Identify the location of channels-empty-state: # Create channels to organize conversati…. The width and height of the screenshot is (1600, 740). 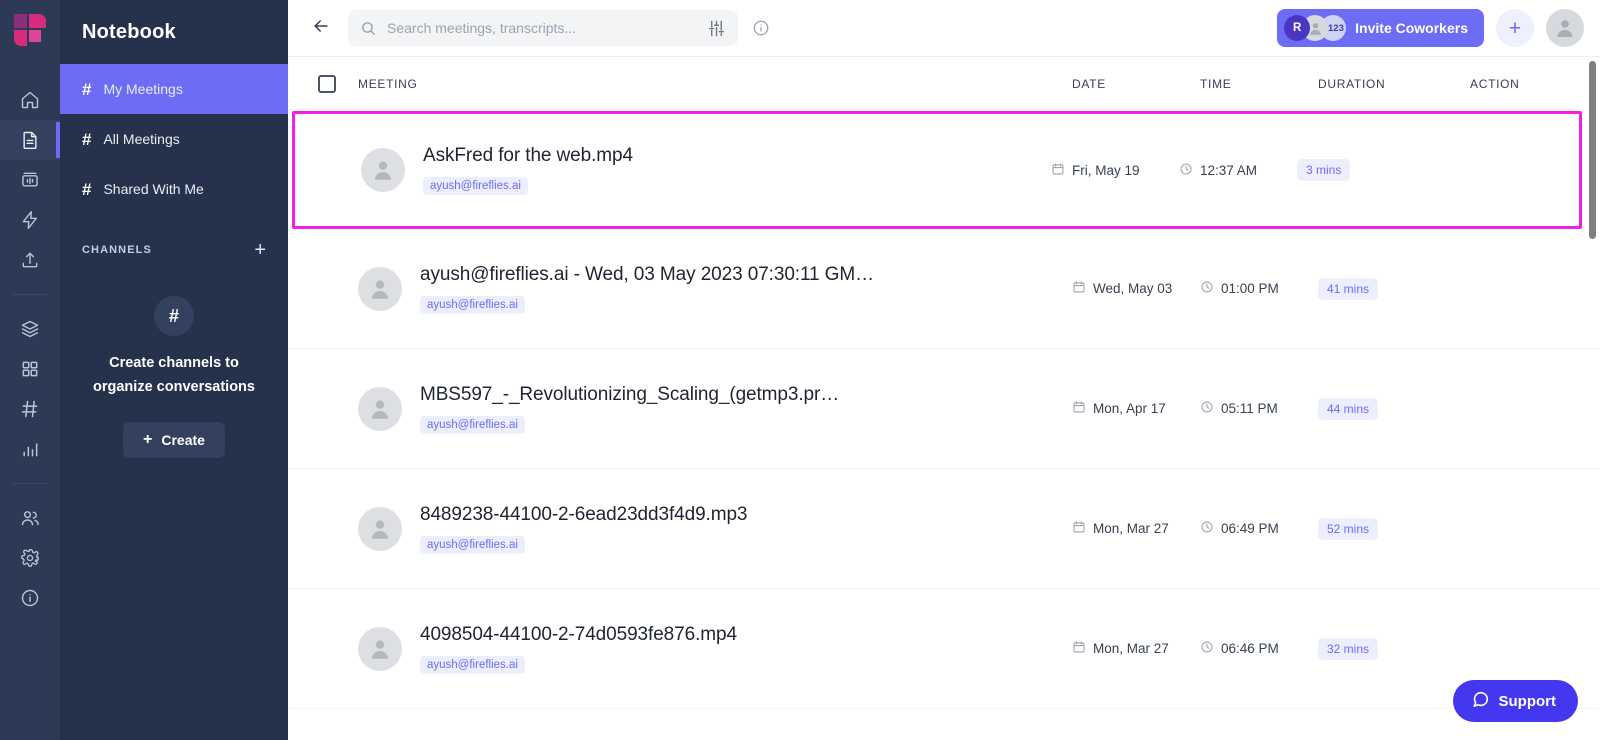
(174, 364).